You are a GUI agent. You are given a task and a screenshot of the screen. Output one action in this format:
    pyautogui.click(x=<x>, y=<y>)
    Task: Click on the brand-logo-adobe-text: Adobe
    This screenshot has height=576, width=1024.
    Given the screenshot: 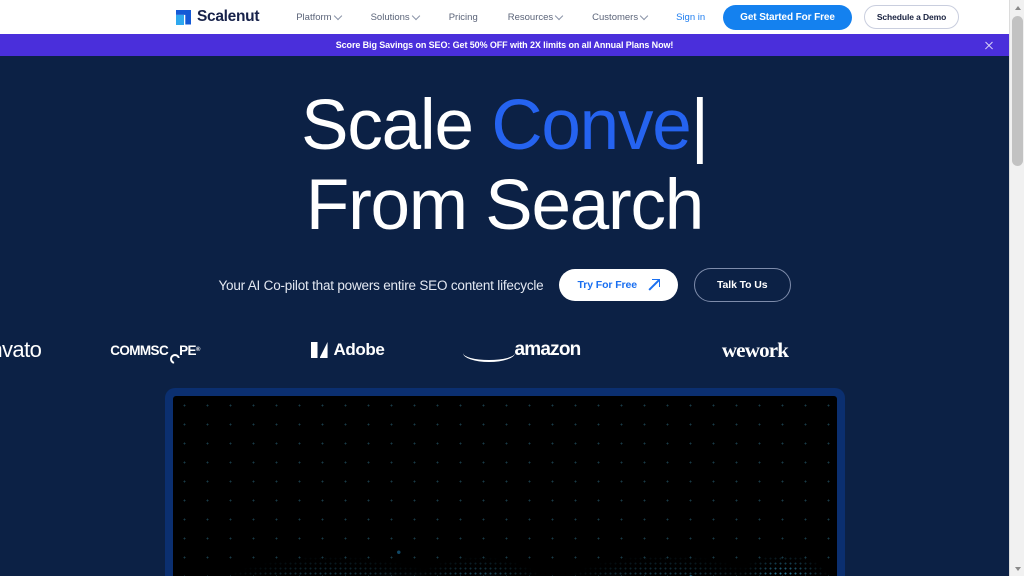 What is the action you would take?
    pyautogui.click(x=359, y=349)
    